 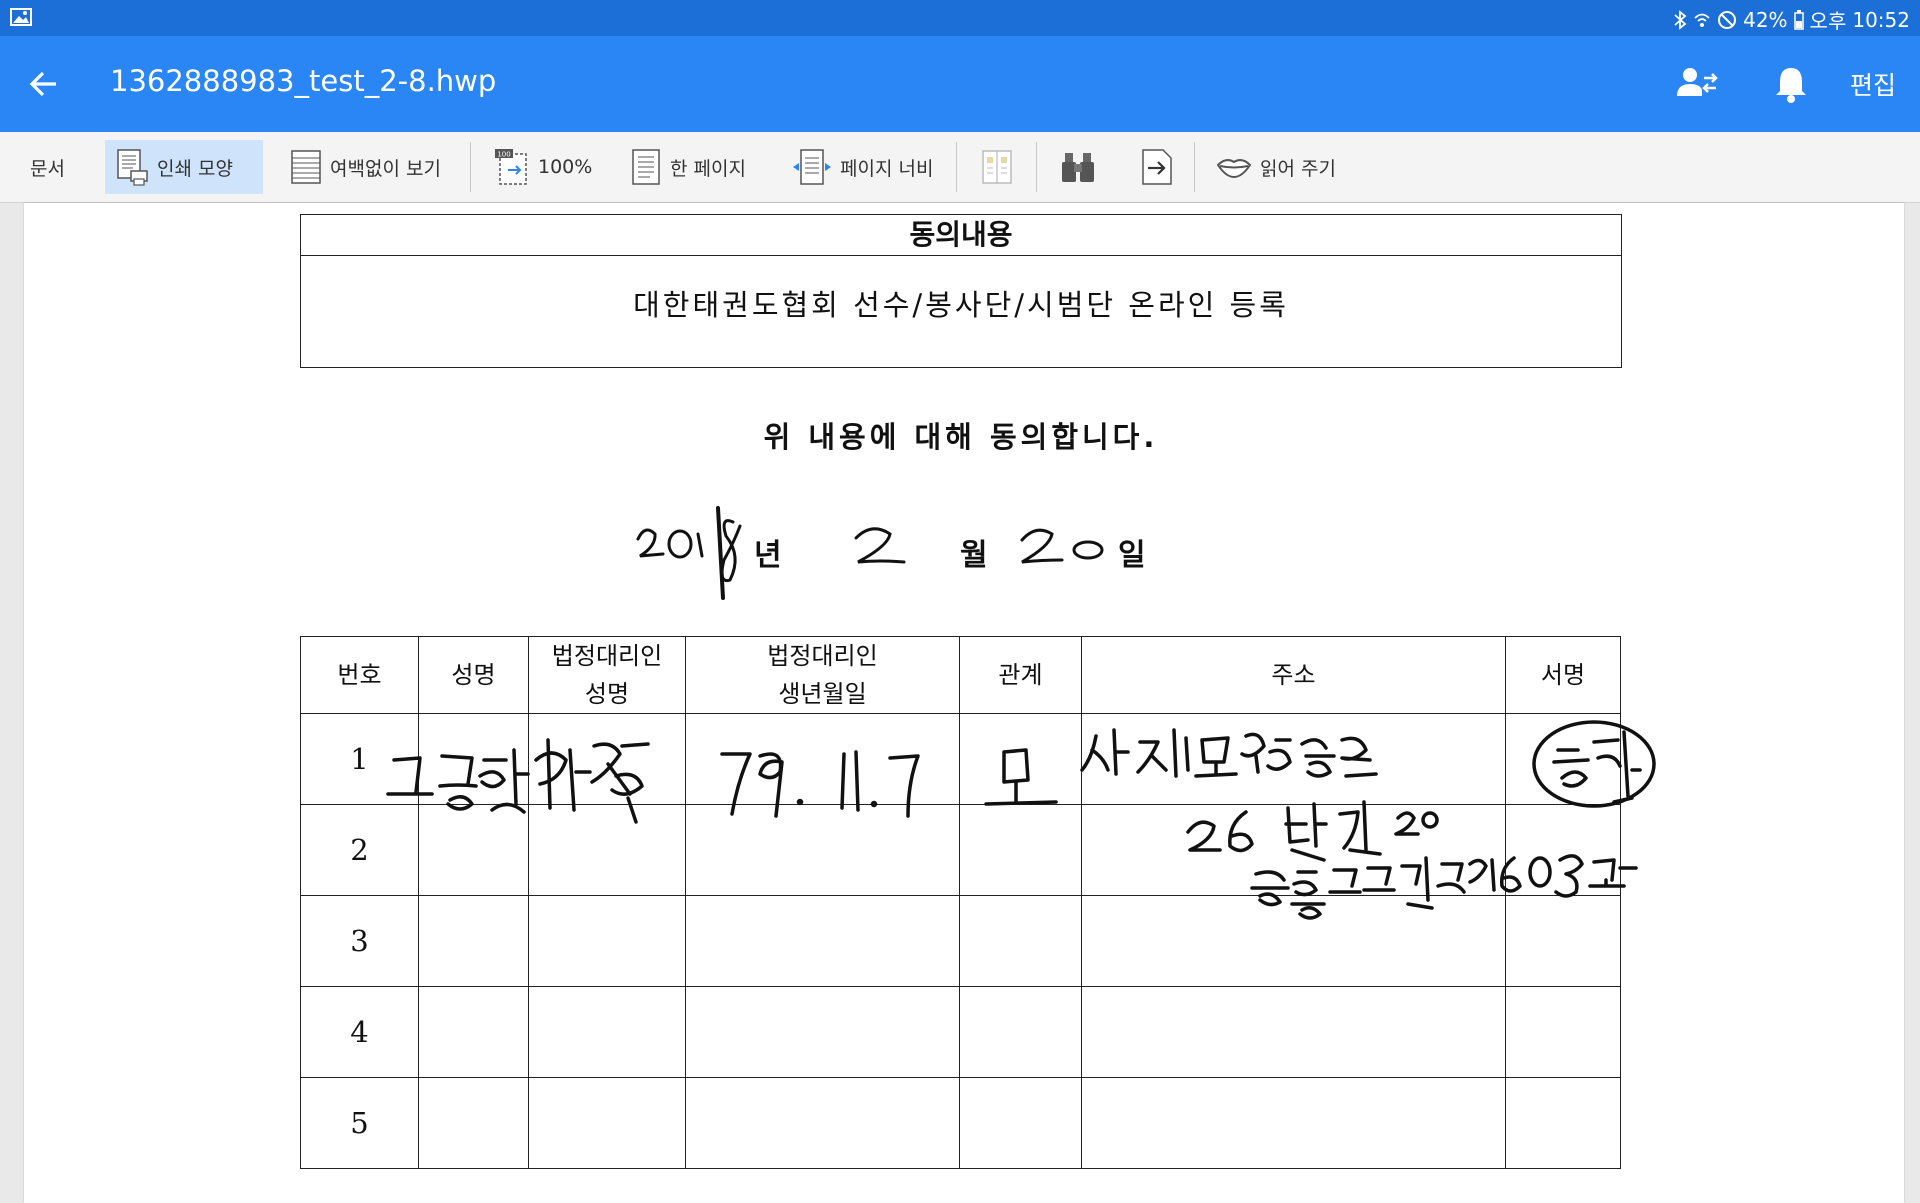 I want to click on back-arrow-icon, so click(x=44, y=84).